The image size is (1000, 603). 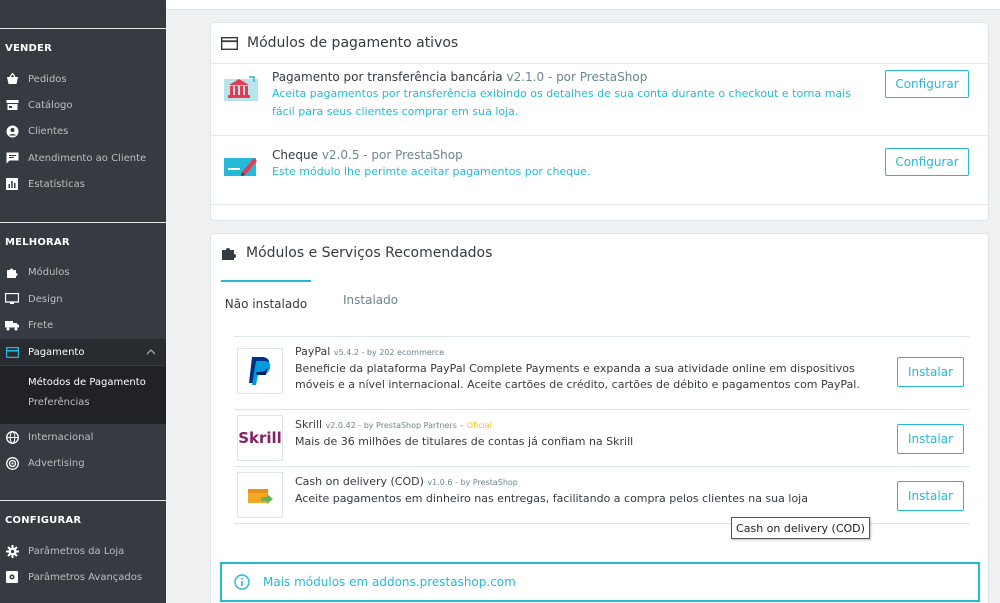 I want to click on globe-icon, so click(x=12, y=437).